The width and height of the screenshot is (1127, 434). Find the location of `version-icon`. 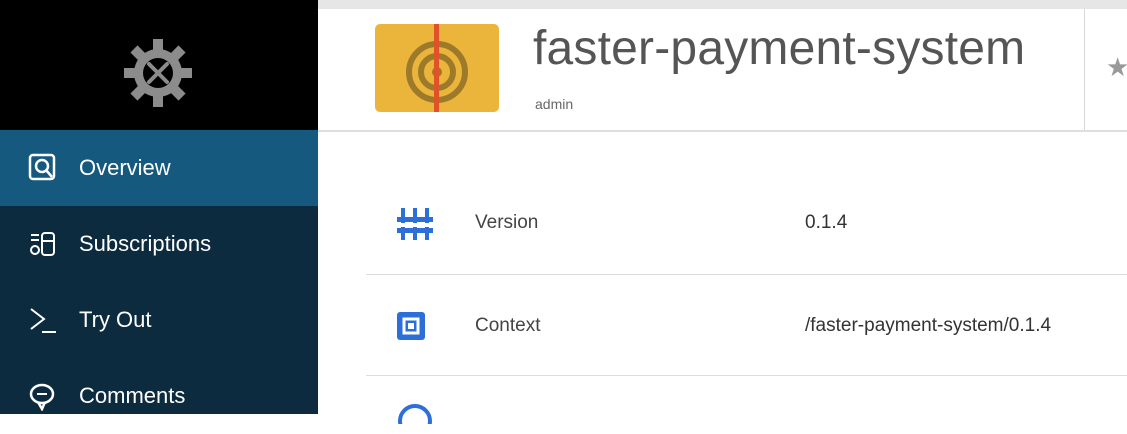

version-icon is located at coordinates (415, 224).